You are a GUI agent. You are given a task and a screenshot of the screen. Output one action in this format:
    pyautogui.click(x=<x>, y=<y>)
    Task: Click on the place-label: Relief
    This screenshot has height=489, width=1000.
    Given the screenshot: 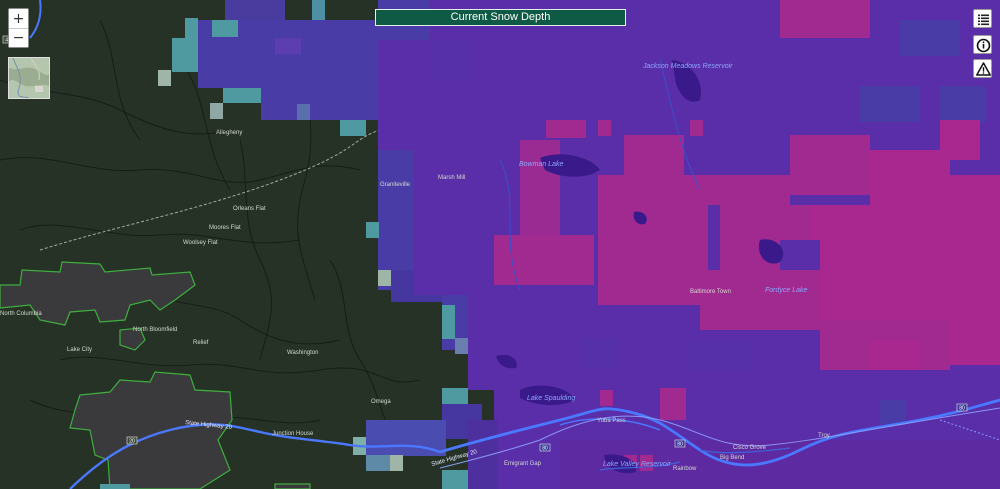 What is the action you would take?
    pyautogui.click(x=201, y=343)
    